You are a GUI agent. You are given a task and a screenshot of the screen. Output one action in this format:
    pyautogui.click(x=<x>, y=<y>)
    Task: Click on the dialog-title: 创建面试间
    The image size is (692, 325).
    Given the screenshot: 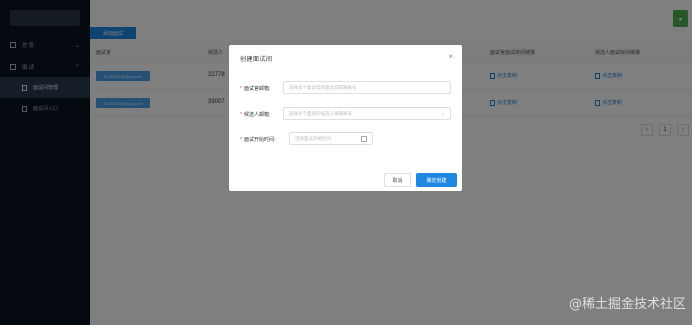 What is the action you would take?
    pyautogui.click(x=256, y=60)
    